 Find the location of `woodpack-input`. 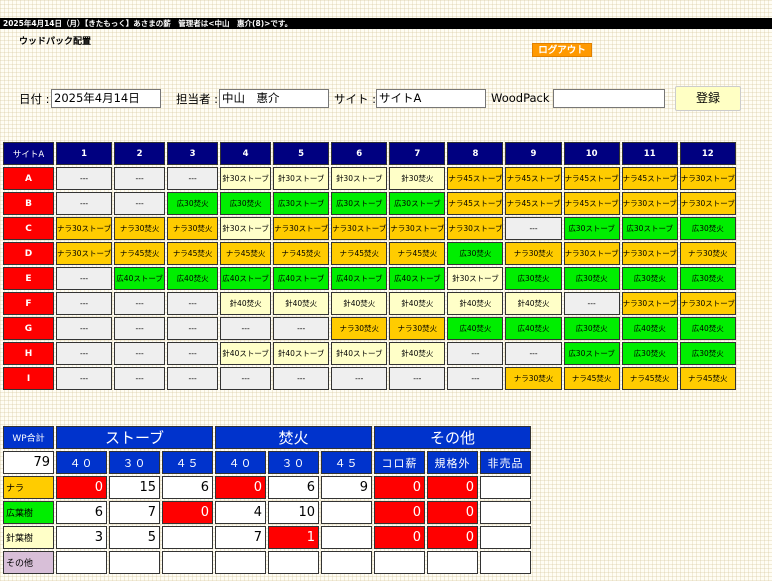

woodpack-input is located at coordinates (609, 98).